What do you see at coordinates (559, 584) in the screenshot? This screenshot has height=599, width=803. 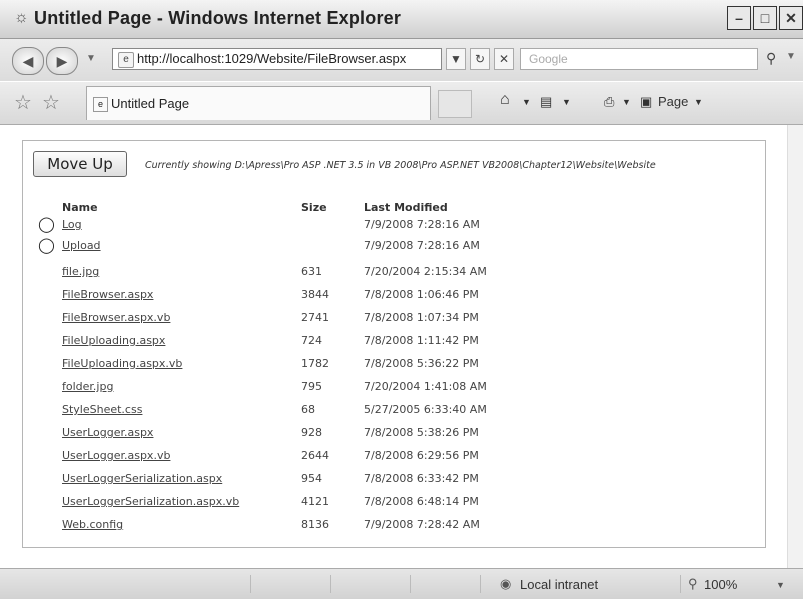 I see `security-zone-text: Local intranet` at bounding box center [559, 584].